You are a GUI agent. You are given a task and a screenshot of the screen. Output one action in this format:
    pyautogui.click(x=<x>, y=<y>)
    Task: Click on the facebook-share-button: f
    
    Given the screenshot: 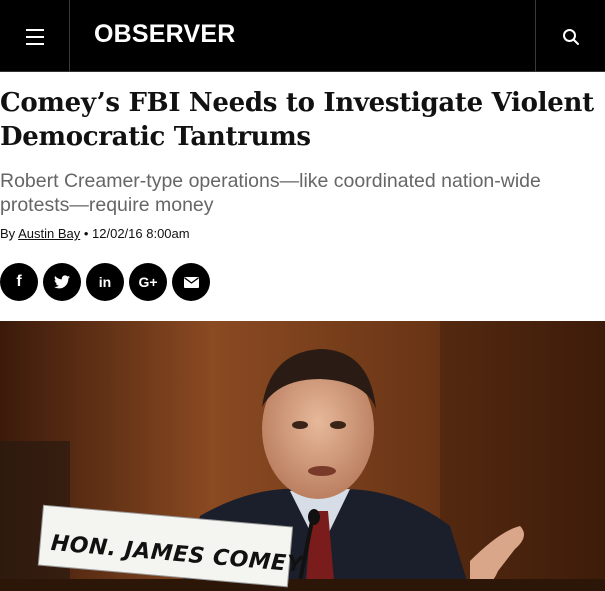 What is the action you would take?
    pyautogui.click(x=19, y=282)
    